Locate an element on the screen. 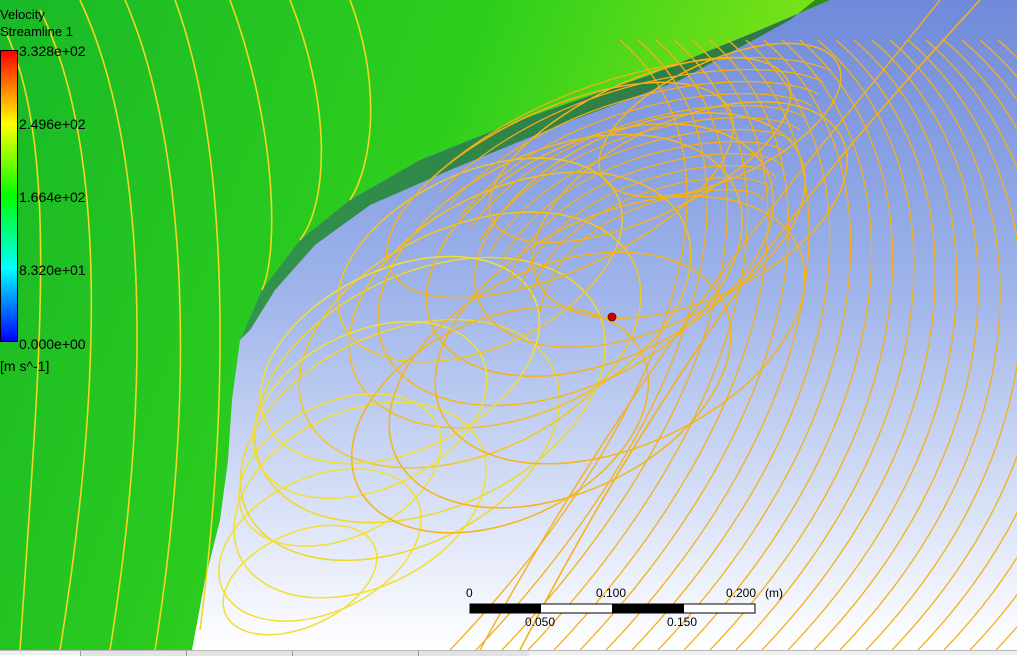 Image resolution: width=1017 pixels, height=656 pixels. legend-tick: 8.320e+01 is located at coordinates (52, 270).